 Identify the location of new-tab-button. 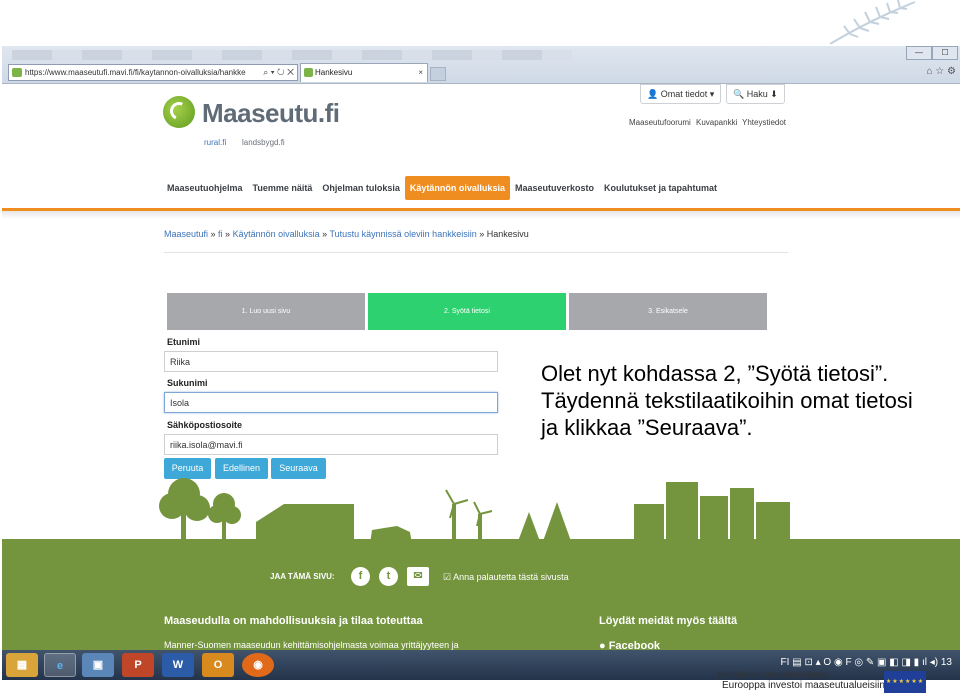
(438, 74).